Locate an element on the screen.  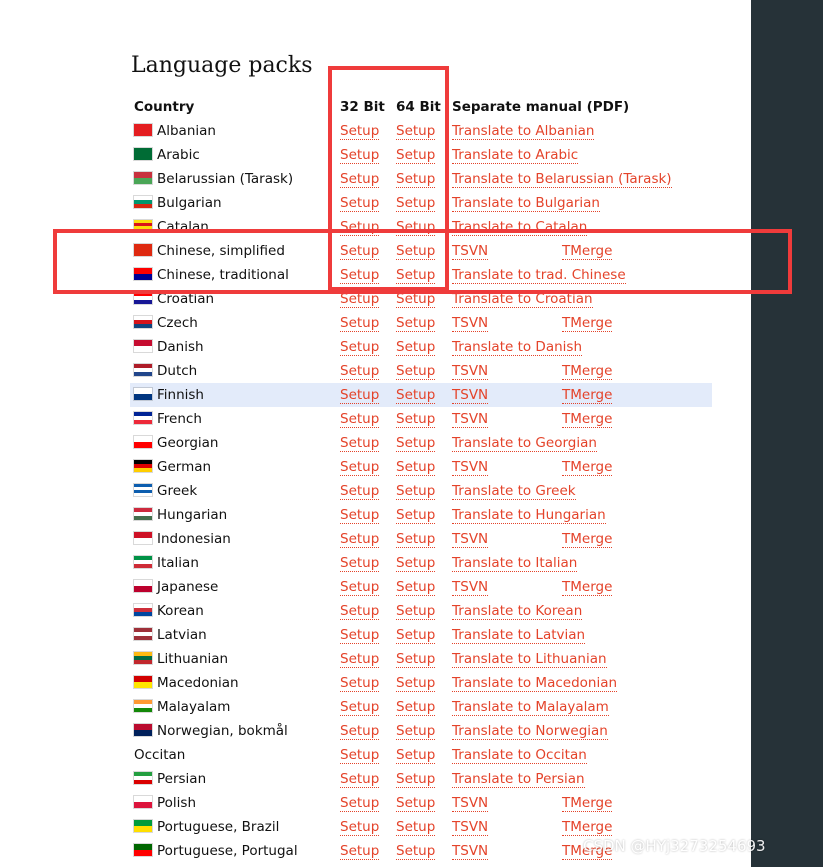
manual-translate-link: Translate to Persian is located at coordinates (518, 779).